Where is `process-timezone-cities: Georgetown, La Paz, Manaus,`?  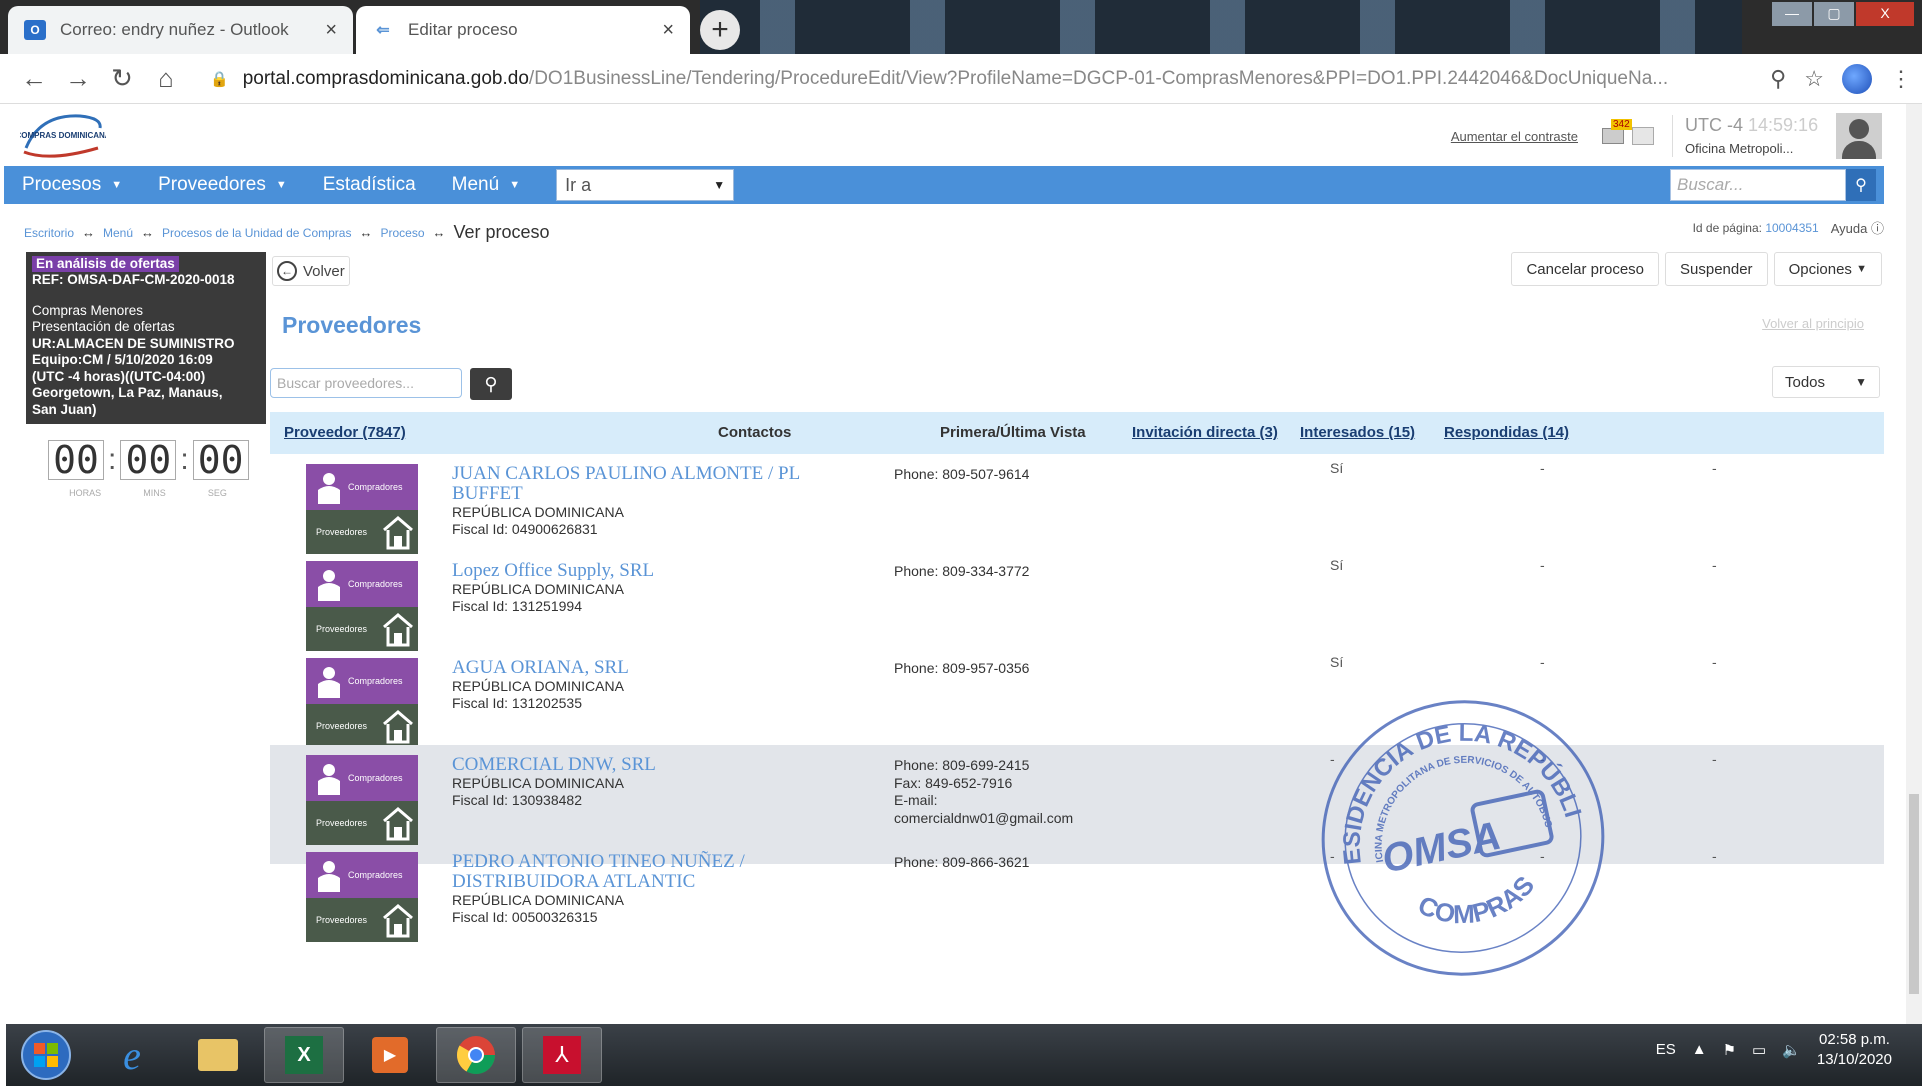
process-timezone-cities: Georgetown, La Paz, Manaus, is located at coordinates (127, 393).